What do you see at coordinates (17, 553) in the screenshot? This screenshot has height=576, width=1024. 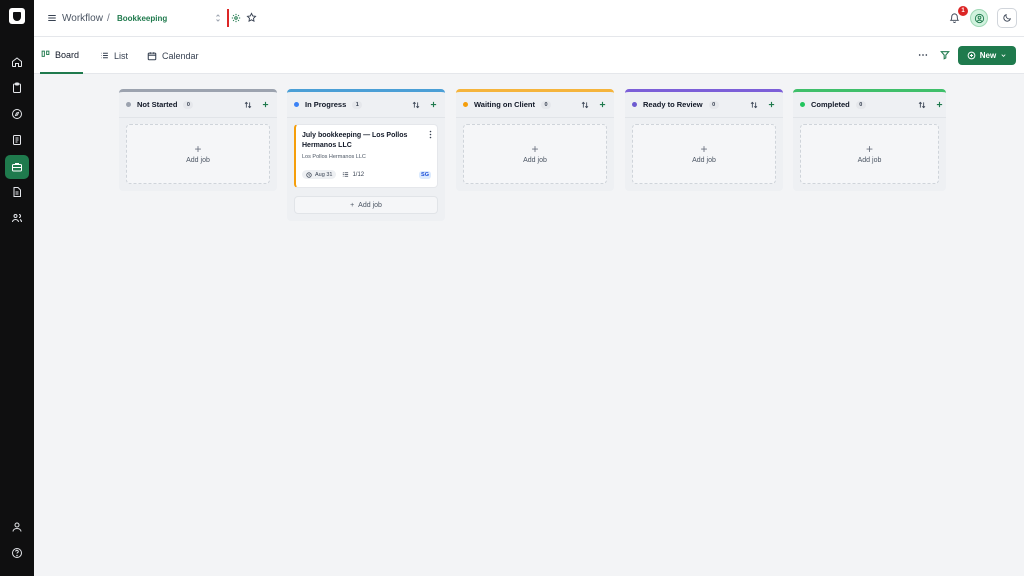 I see `help-icon` at bounding box center [17, 553].